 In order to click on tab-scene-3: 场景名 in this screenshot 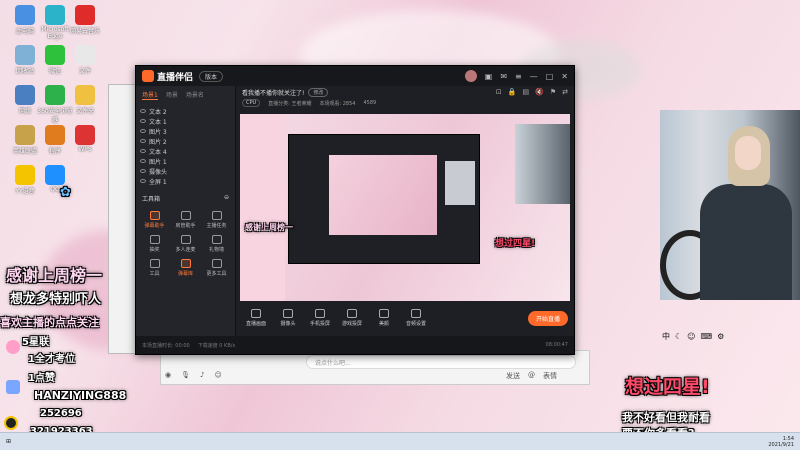, I will do `click(195, 95)`.